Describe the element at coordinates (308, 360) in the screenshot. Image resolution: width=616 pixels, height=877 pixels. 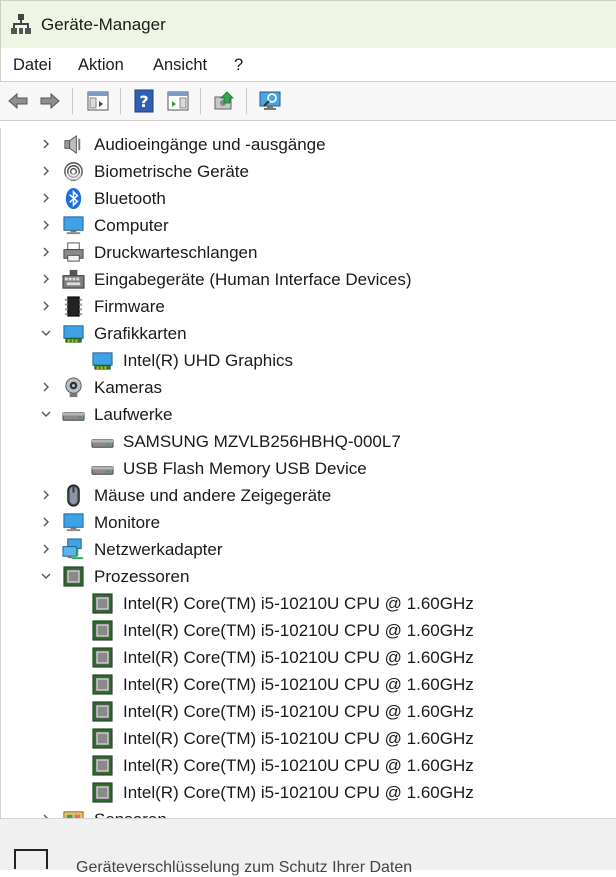
I see `tree-device: Intel(R) UHD Graphics` at that location.